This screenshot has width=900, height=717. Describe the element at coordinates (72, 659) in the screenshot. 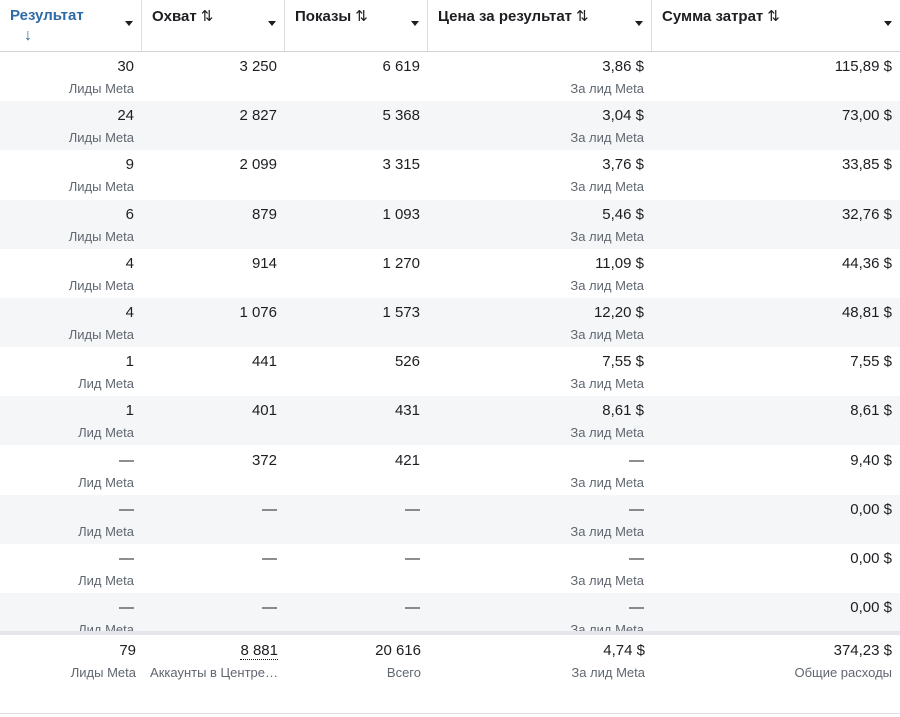

I see `totals-result-cell: 79 Лиды Meta` at that location.